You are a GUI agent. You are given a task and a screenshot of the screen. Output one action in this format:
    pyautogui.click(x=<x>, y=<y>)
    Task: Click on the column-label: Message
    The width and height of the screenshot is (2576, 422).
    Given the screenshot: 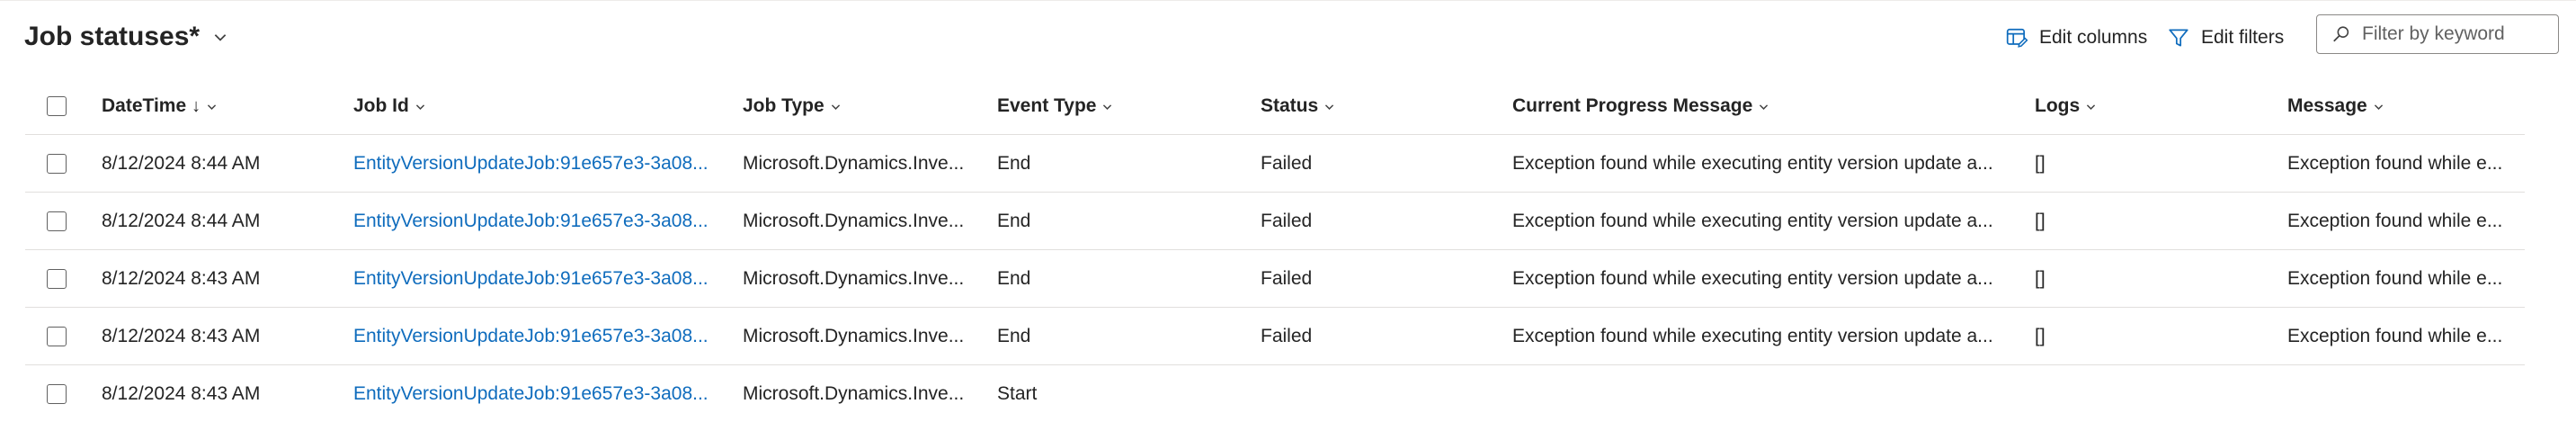 What is the action you would take?
    pyautogui.click(x=2327, y=105)
    